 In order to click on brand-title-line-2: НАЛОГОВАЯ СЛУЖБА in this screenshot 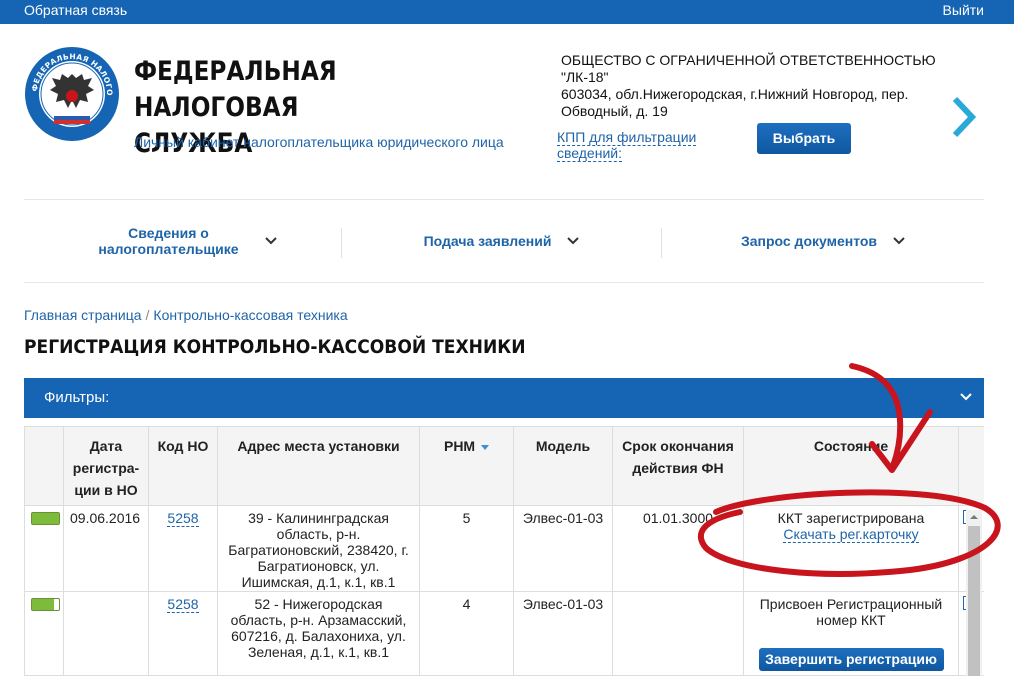, I will do `click(216, 125)`.